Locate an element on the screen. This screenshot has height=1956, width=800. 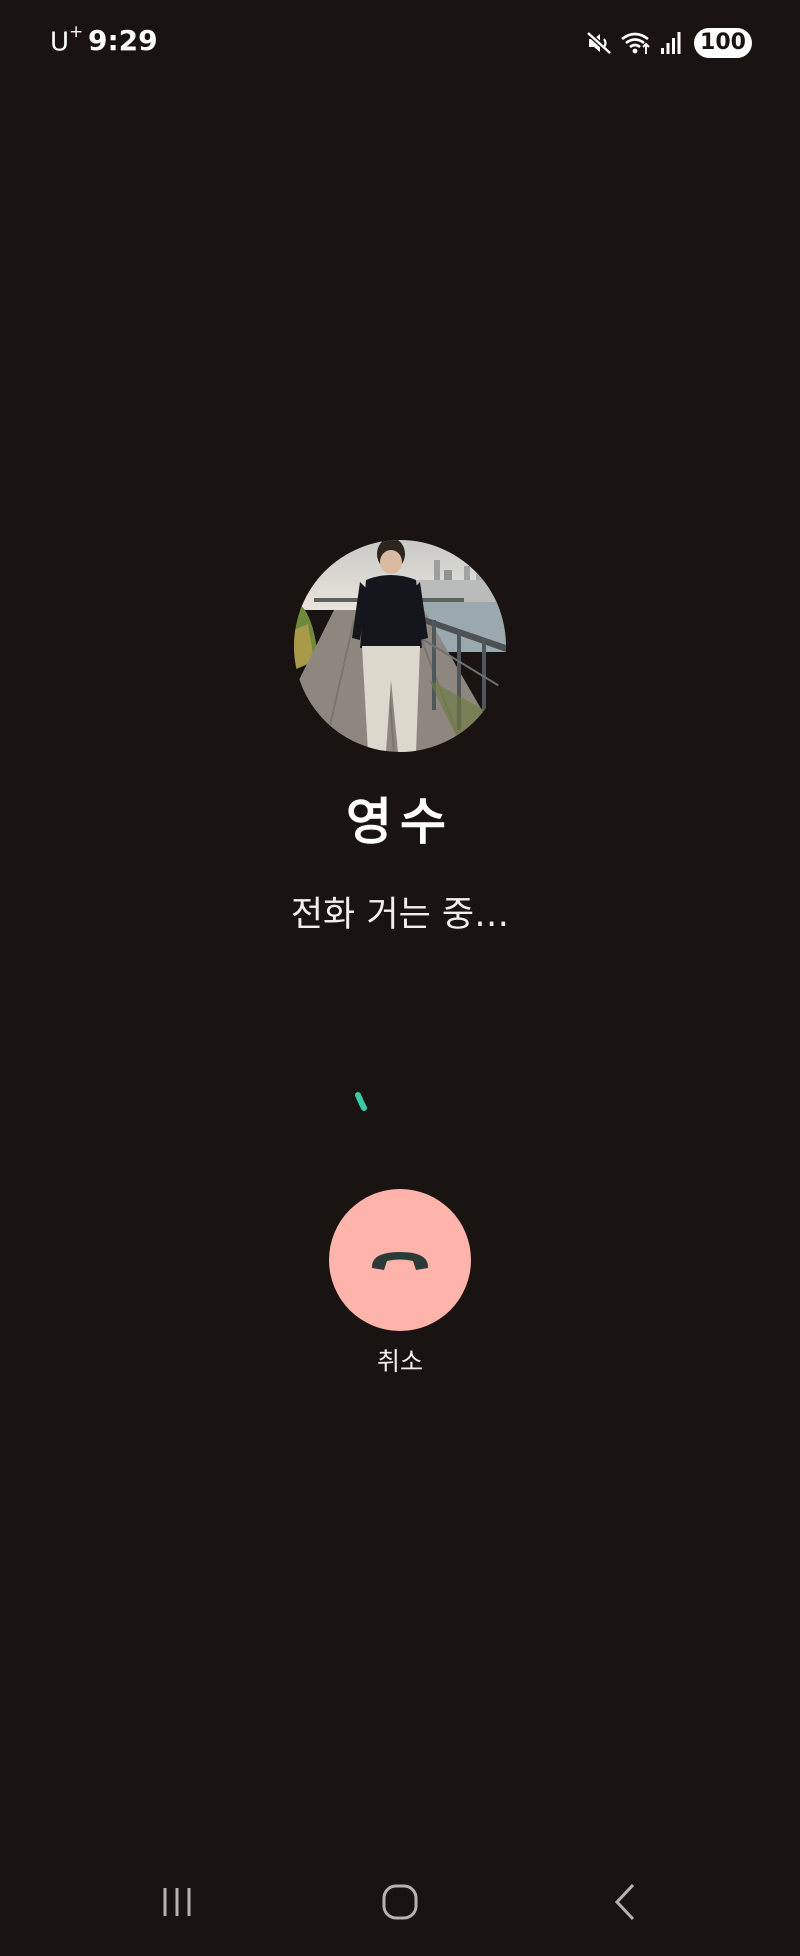
home-button is located at coordinates (400, 1902).